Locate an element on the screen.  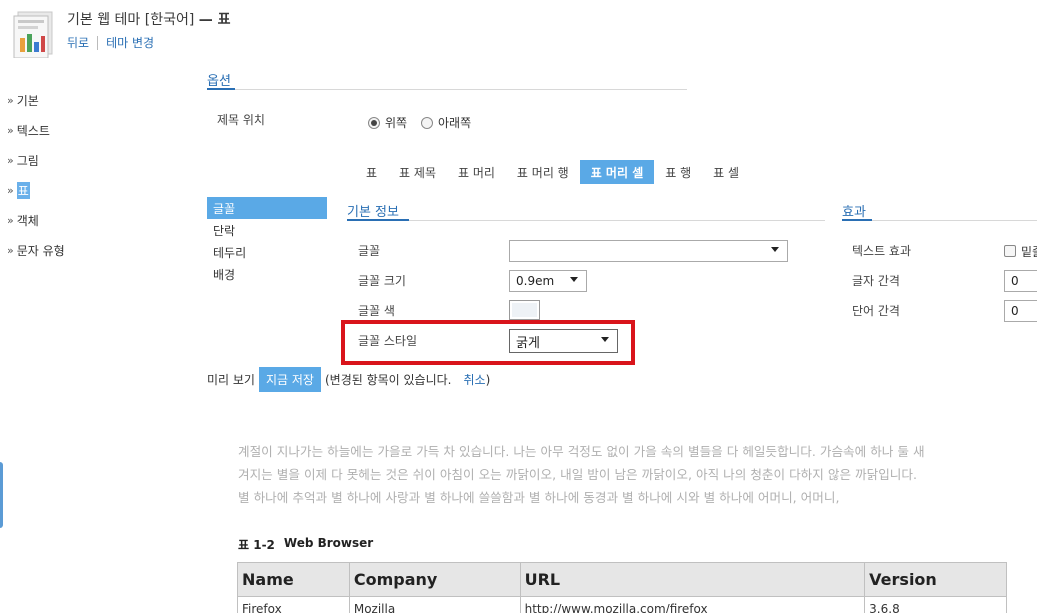
basic-info-section-underline is located at coordinates (378, 220).